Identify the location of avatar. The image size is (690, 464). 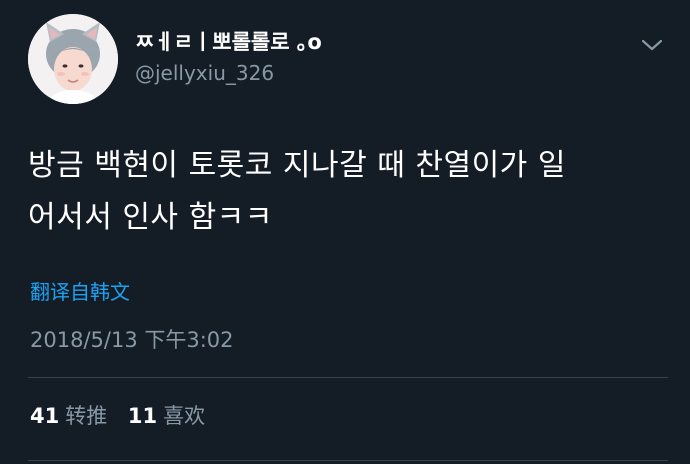
(73, 59).